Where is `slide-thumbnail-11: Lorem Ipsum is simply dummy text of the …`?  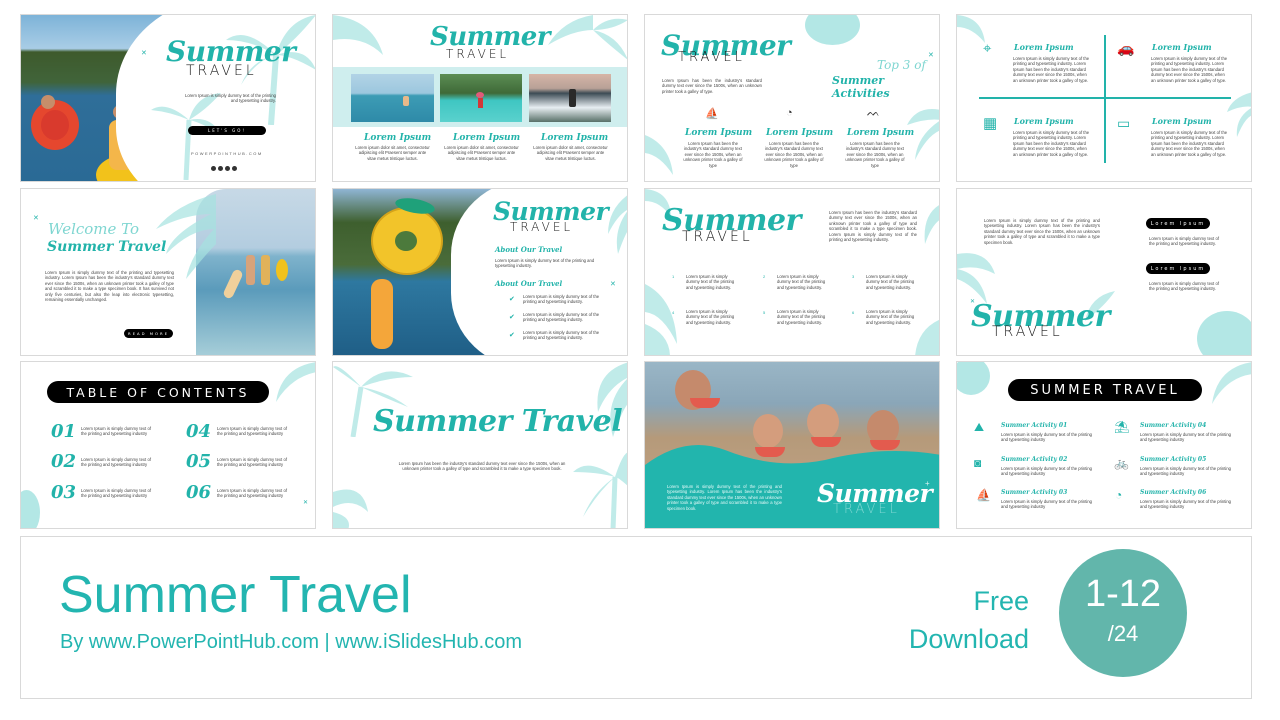
slide-thumbnail-11: Lorem Ipsum is simply dummy text of the … is located at coordinates (792, 445).